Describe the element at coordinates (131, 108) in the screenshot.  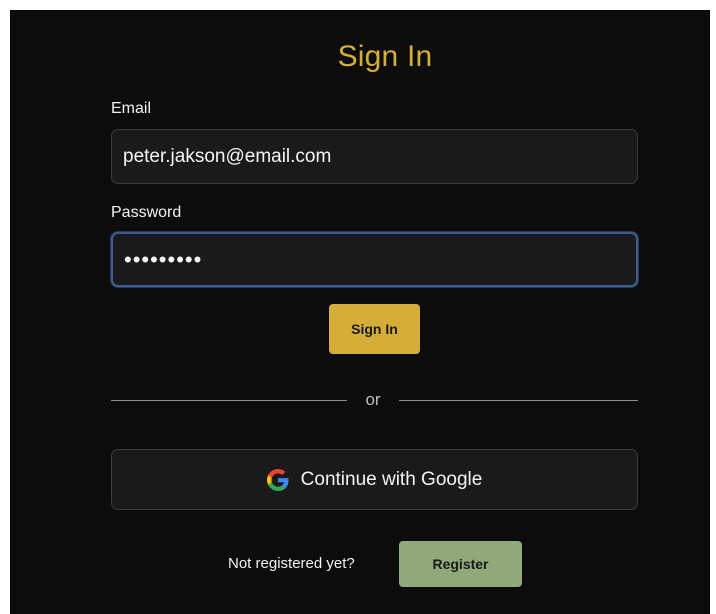
I see `email-label: Email` at that location.